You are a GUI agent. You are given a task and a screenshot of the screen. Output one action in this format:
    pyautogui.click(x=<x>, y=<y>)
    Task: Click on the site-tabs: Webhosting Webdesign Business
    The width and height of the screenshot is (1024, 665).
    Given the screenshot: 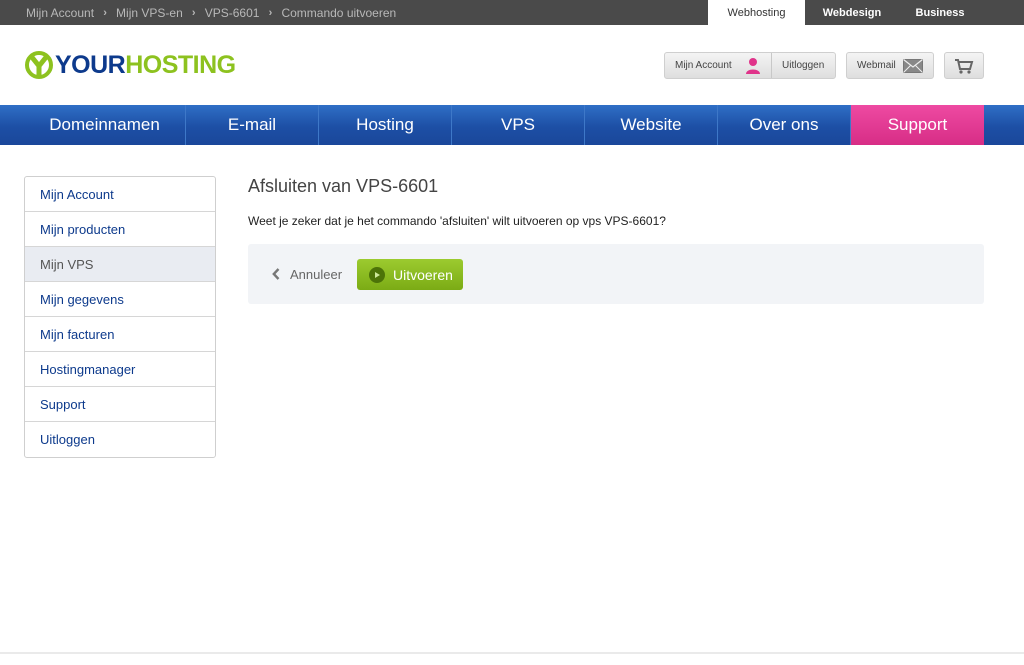 What is the action you would take?
    pyautogui.click(x=844, y=12)
    